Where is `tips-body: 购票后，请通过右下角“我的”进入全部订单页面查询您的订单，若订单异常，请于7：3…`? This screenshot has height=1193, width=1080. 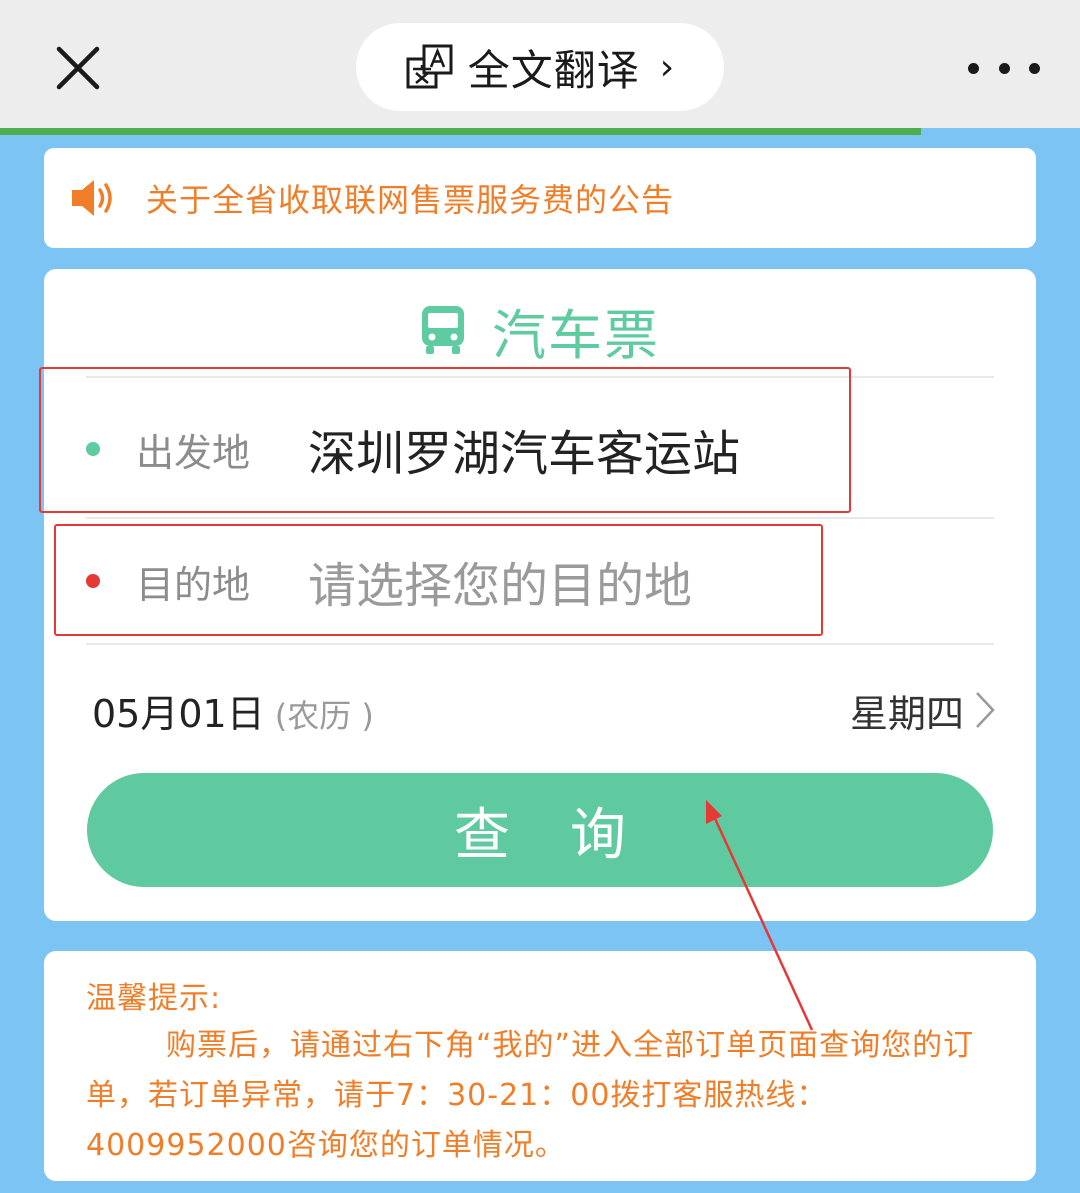 tips-body: 购票后，请通过右下角“我的”进入全部订单页面查询您的订单，若订单异常，请于7：3… is located at coordinates (530, 1095).